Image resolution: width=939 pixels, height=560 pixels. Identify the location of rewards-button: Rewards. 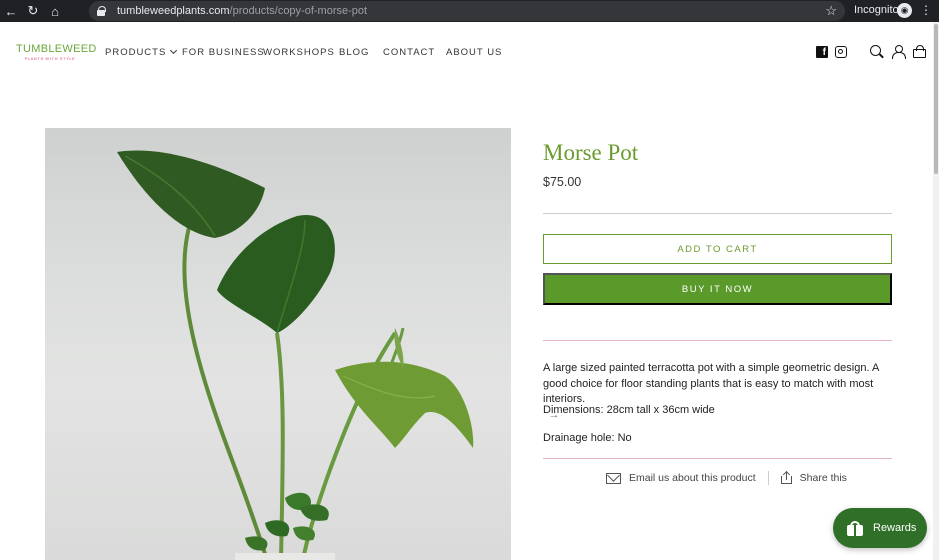
(880, 528).